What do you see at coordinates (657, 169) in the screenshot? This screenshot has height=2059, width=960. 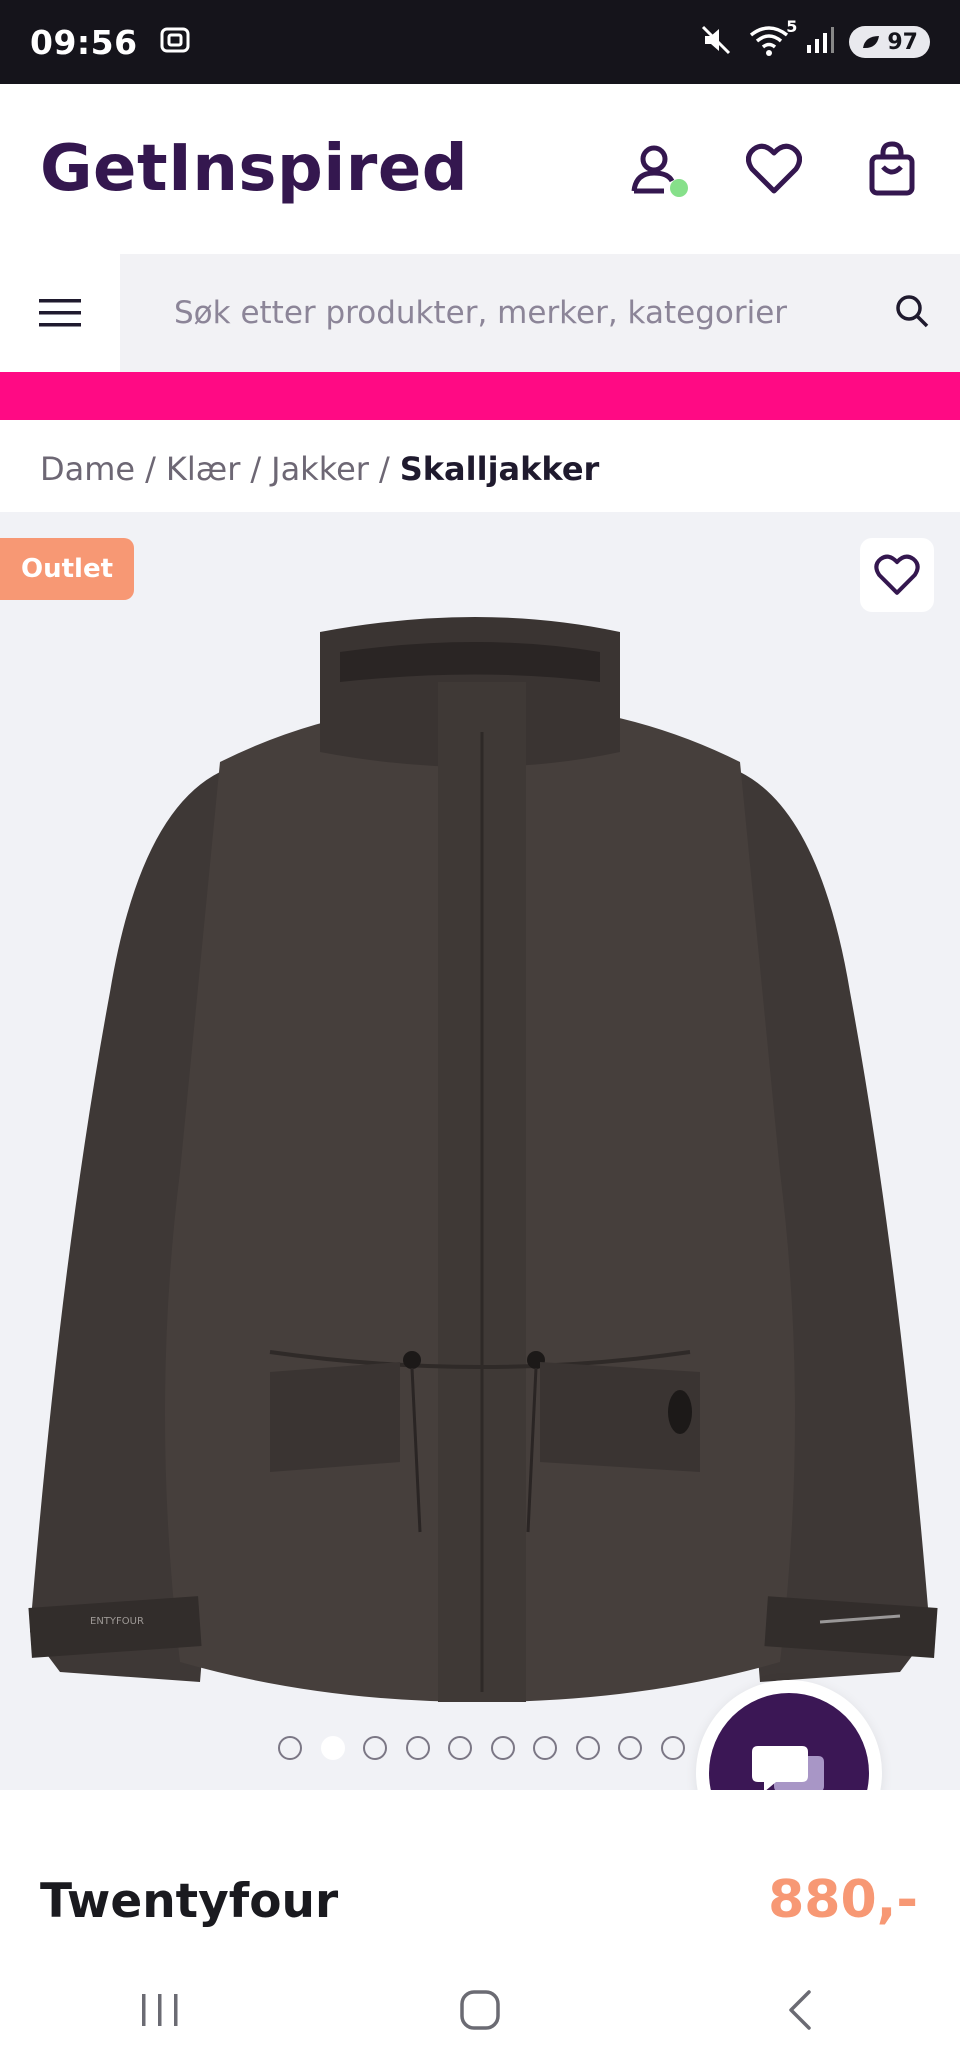 I see `account-button` at bounding box center [657, 169].